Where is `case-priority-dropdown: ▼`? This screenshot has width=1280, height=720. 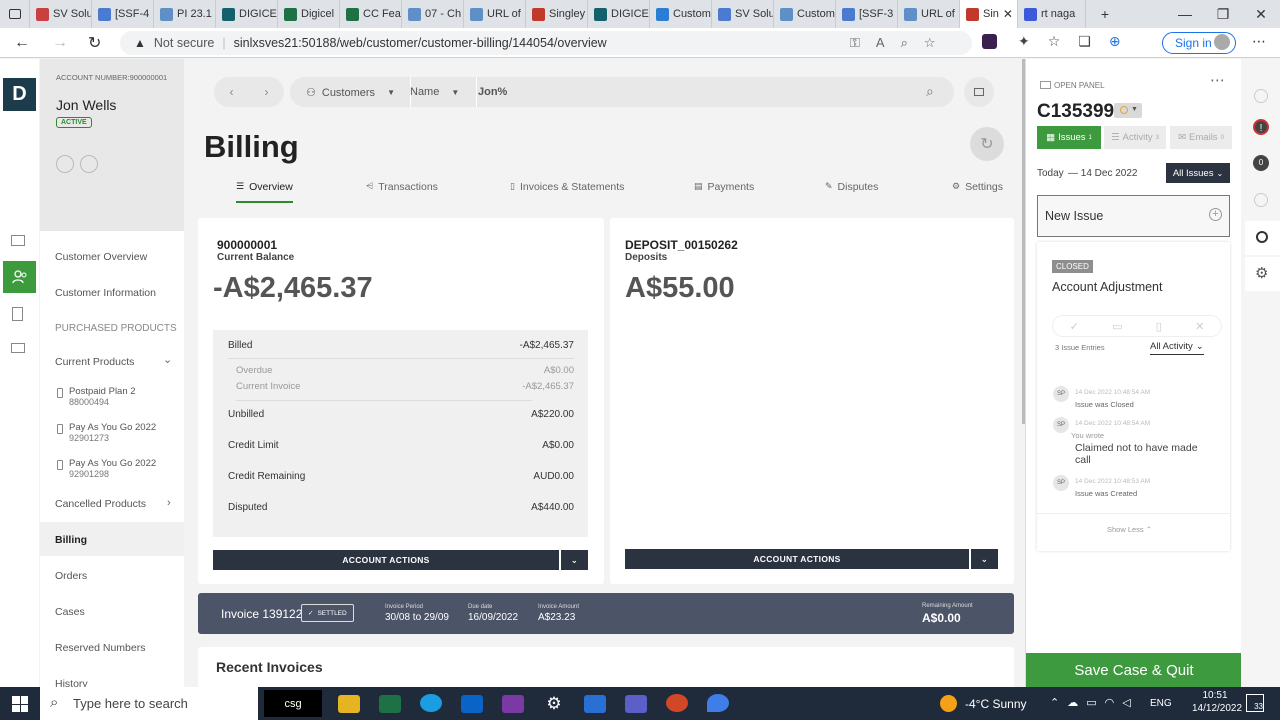
case-priority-dropdown: ▼ is located at coordinates (1128, 110).